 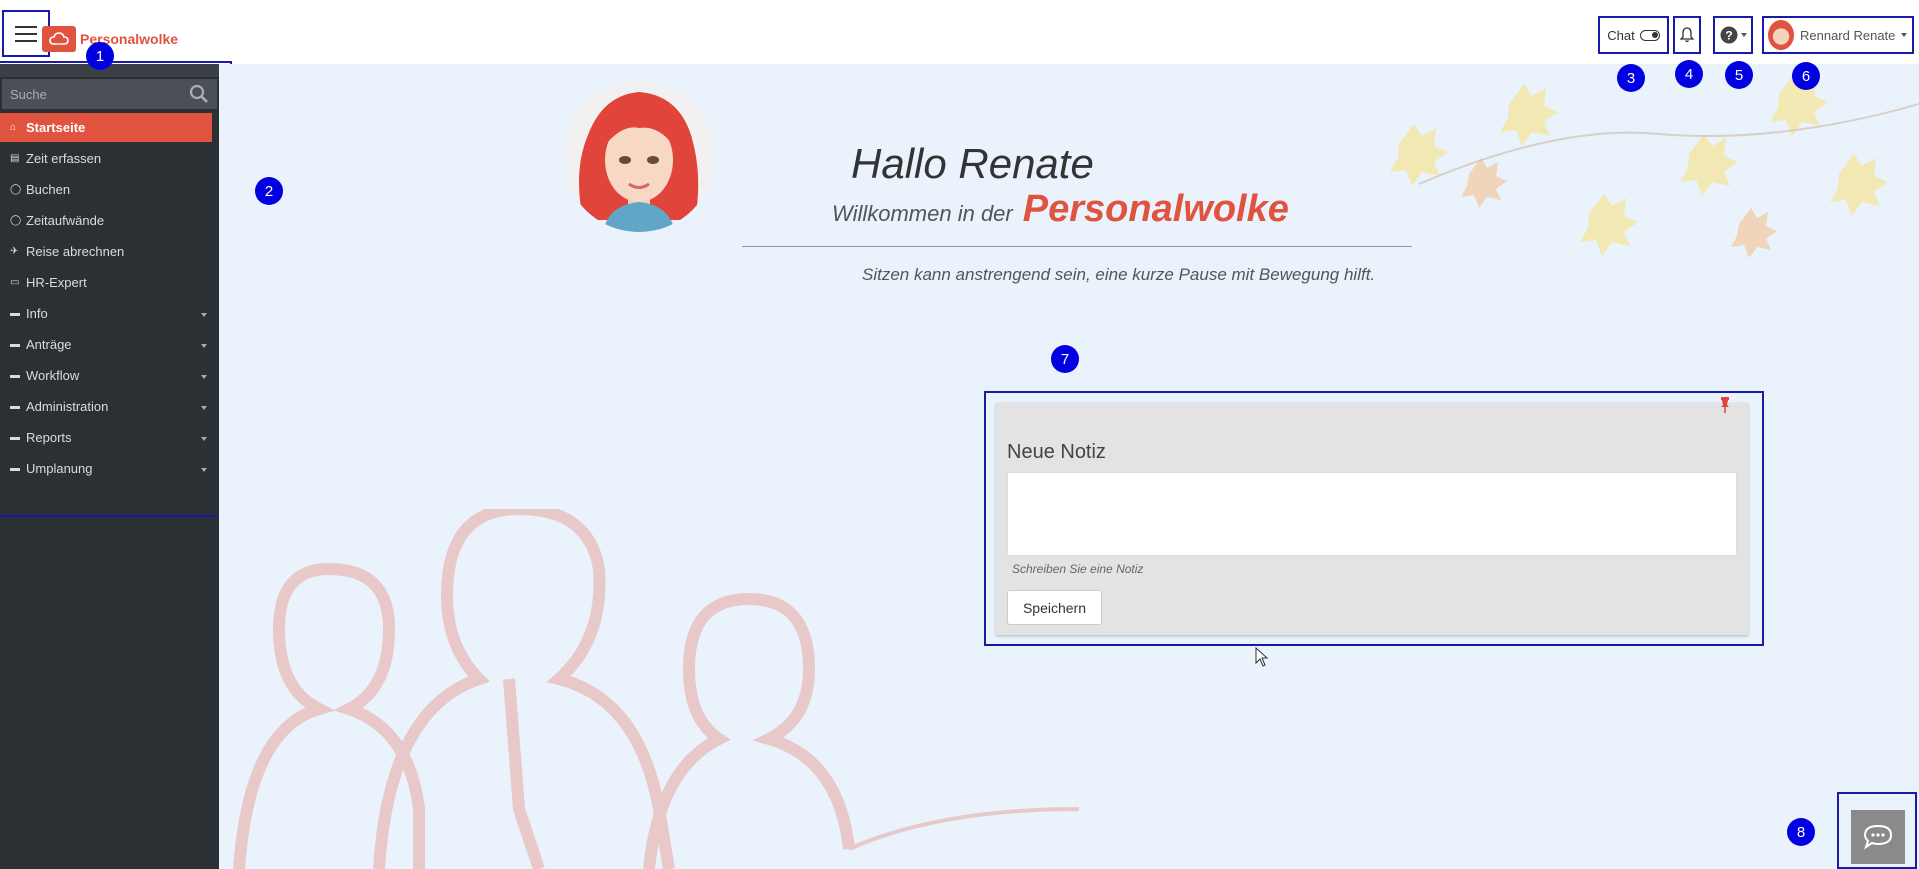 I want to click on note-hint: Schreiben Sie eine Notiz, so click(x=1078, y=569).